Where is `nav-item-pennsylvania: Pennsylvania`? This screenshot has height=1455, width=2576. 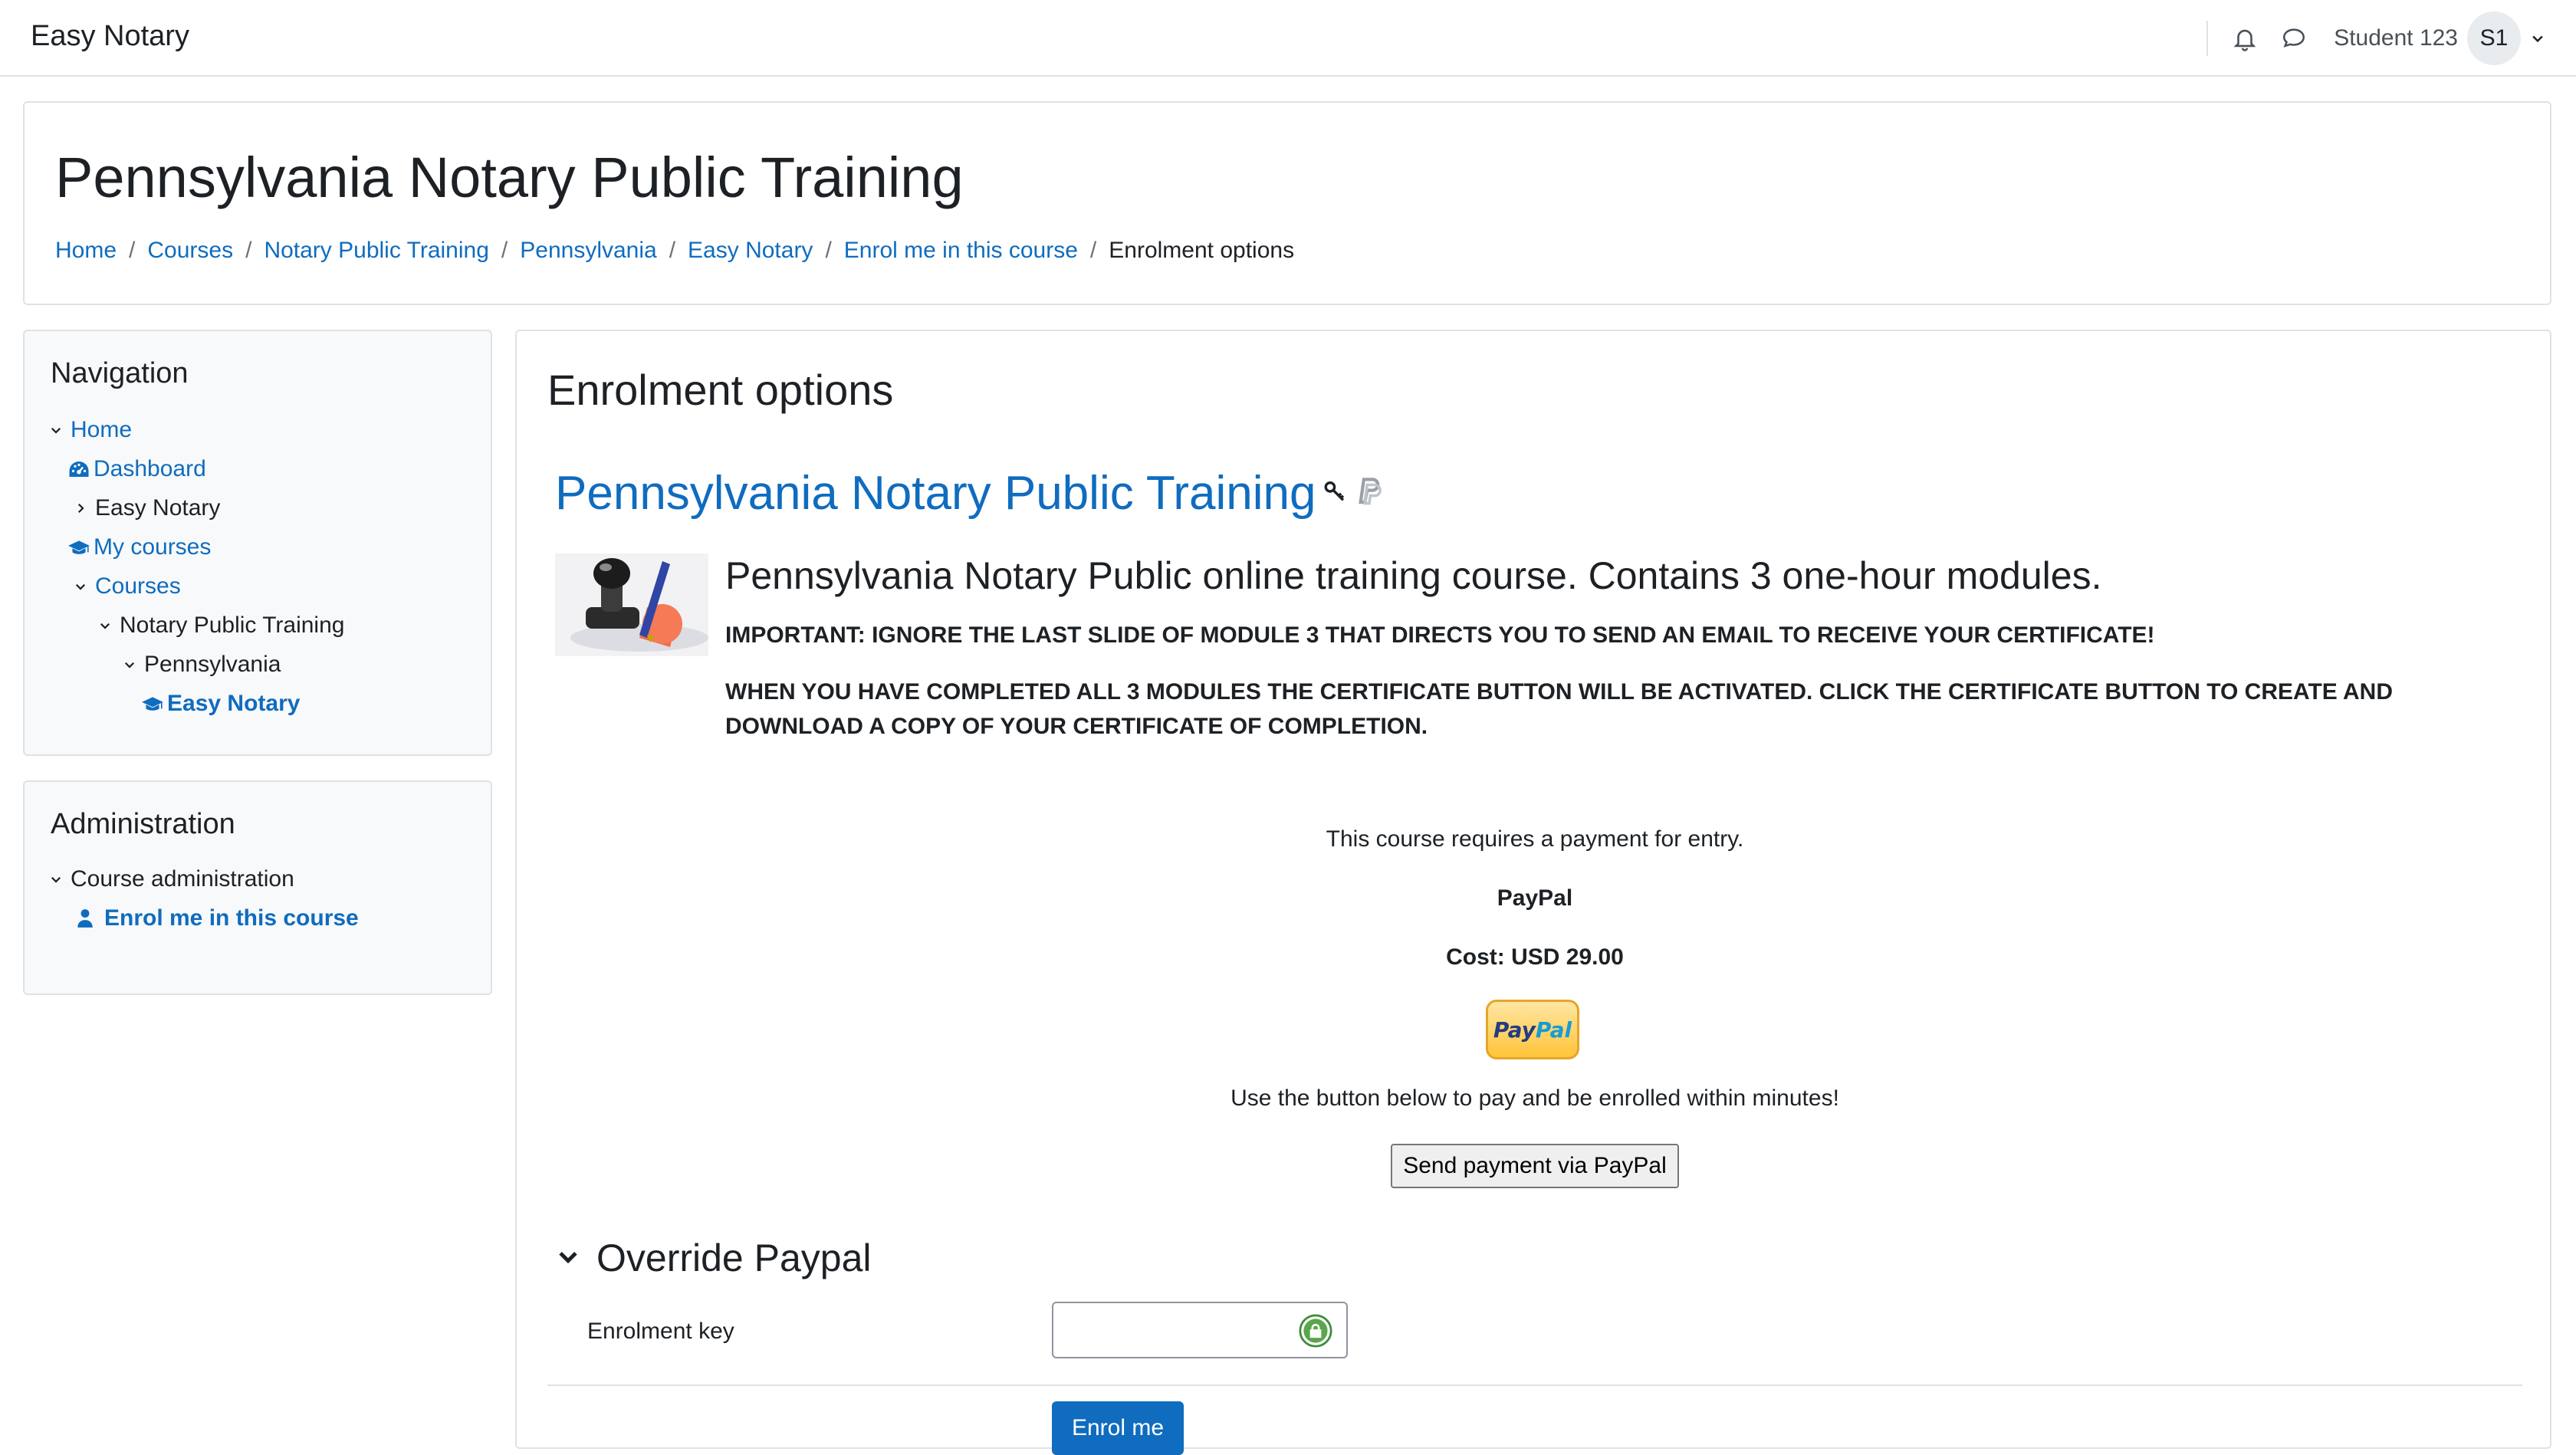
nav-item-pennsylvania: Pennsylvania is located at coordinates (199, 665).